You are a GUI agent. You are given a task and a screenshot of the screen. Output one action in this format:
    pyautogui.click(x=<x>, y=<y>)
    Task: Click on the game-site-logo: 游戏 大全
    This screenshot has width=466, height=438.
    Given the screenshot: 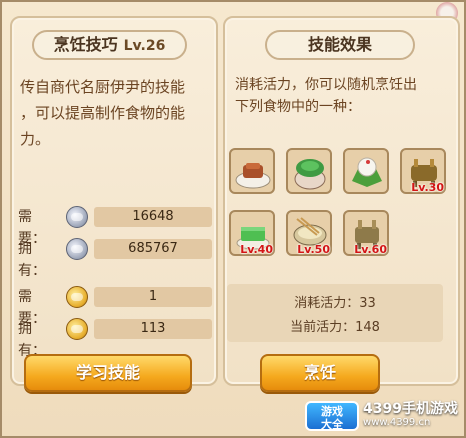 What is the action you would take?
    pyautogui.click(x=332, y=416)
    